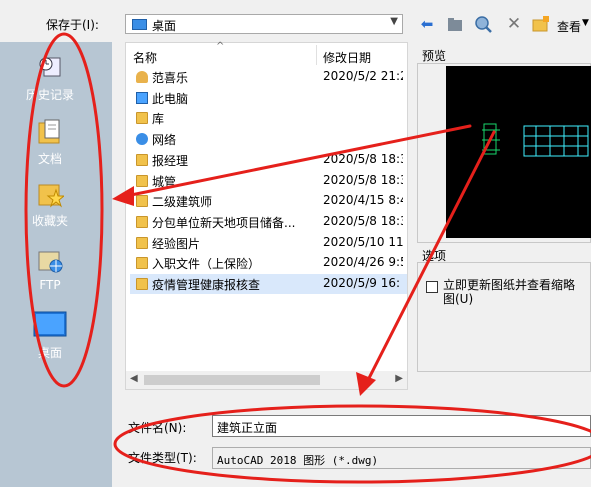 The height and width of the screenshot is (487, 591). What do you see at coordinates (176, 244) in the screenshot?
I see `item-name: 经验图片` at bounding box center [176, 244].